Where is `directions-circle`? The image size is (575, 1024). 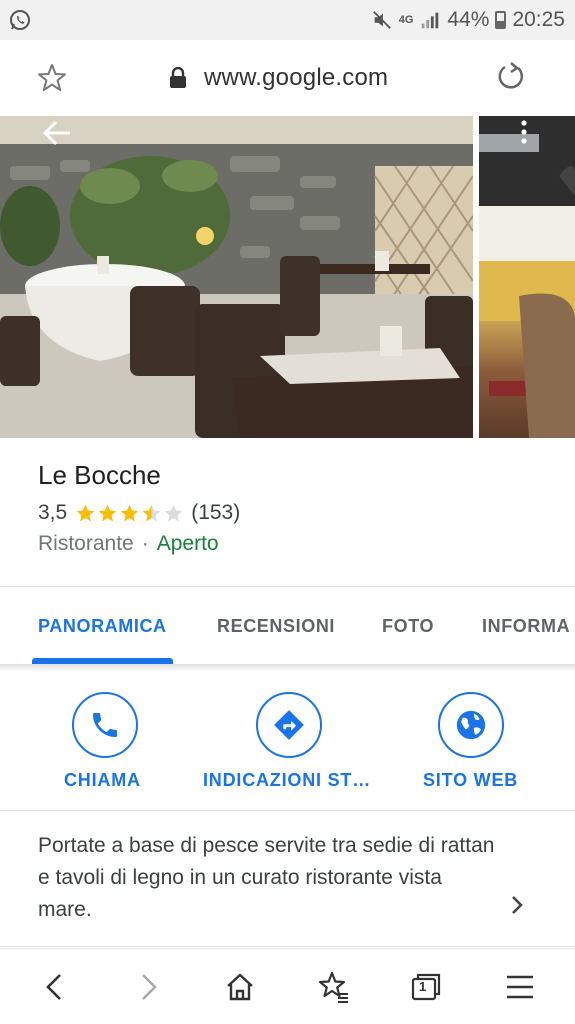 directions-circle is located at coordinates (289, 725).